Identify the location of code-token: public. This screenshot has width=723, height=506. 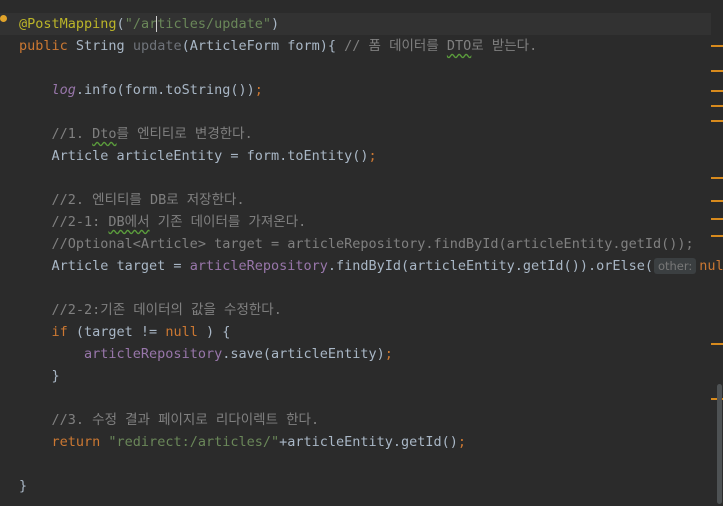
(47, 46).